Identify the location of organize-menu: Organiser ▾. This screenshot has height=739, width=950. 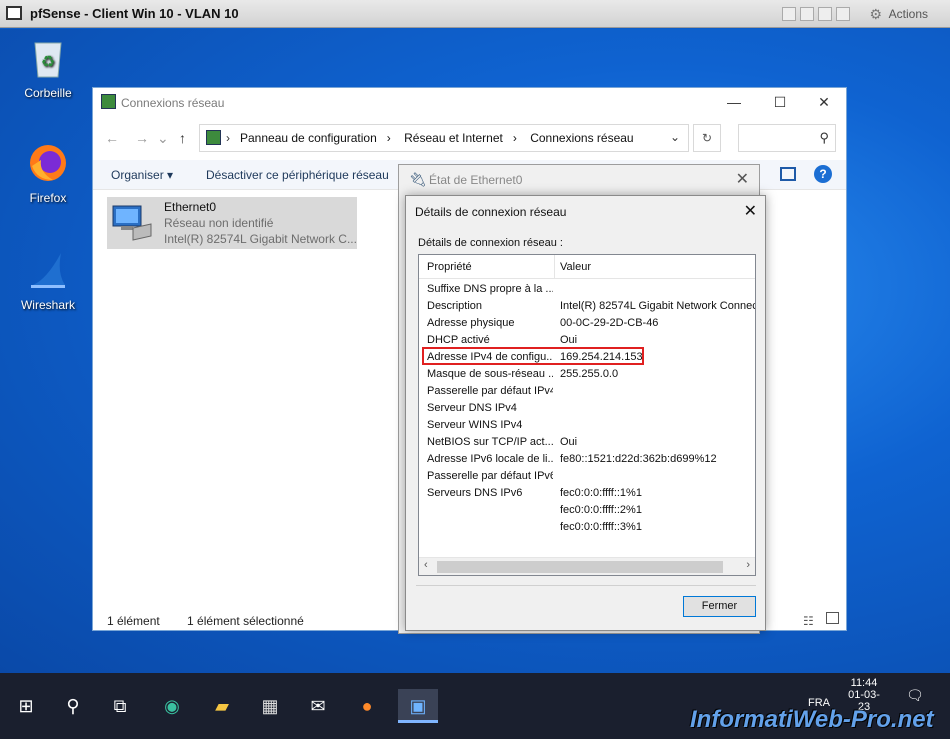
(142, 175).